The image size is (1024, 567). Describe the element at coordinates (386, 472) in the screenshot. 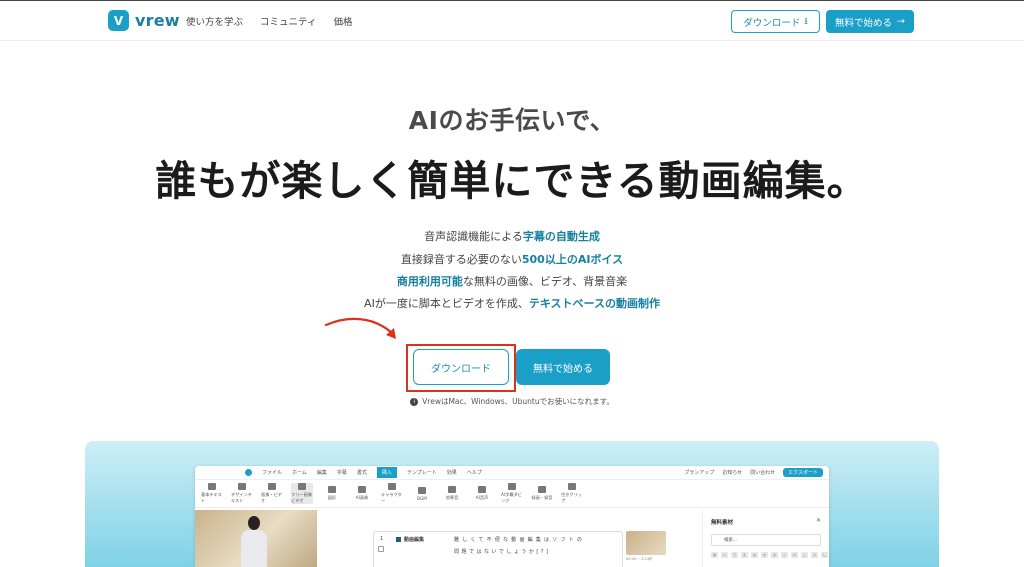

I see `app-menu-insert: 挿入` at that location.